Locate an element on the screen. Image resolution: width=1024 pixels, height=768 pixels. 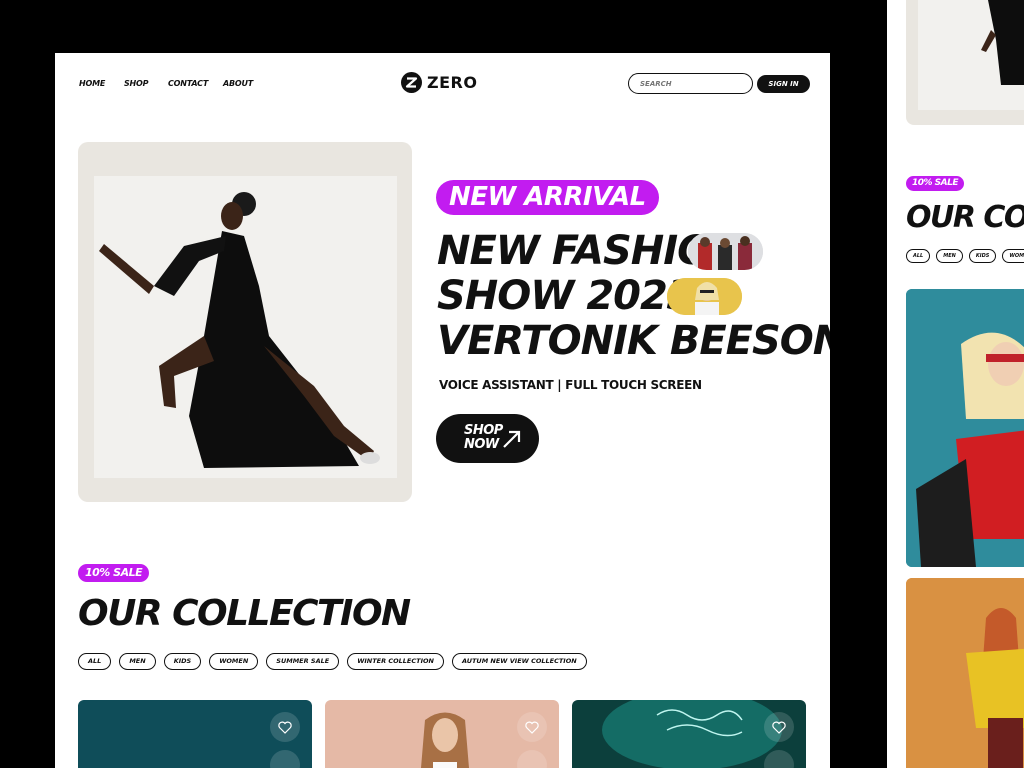
filter-chip-all: ALL is located at coordinates (95, 661).